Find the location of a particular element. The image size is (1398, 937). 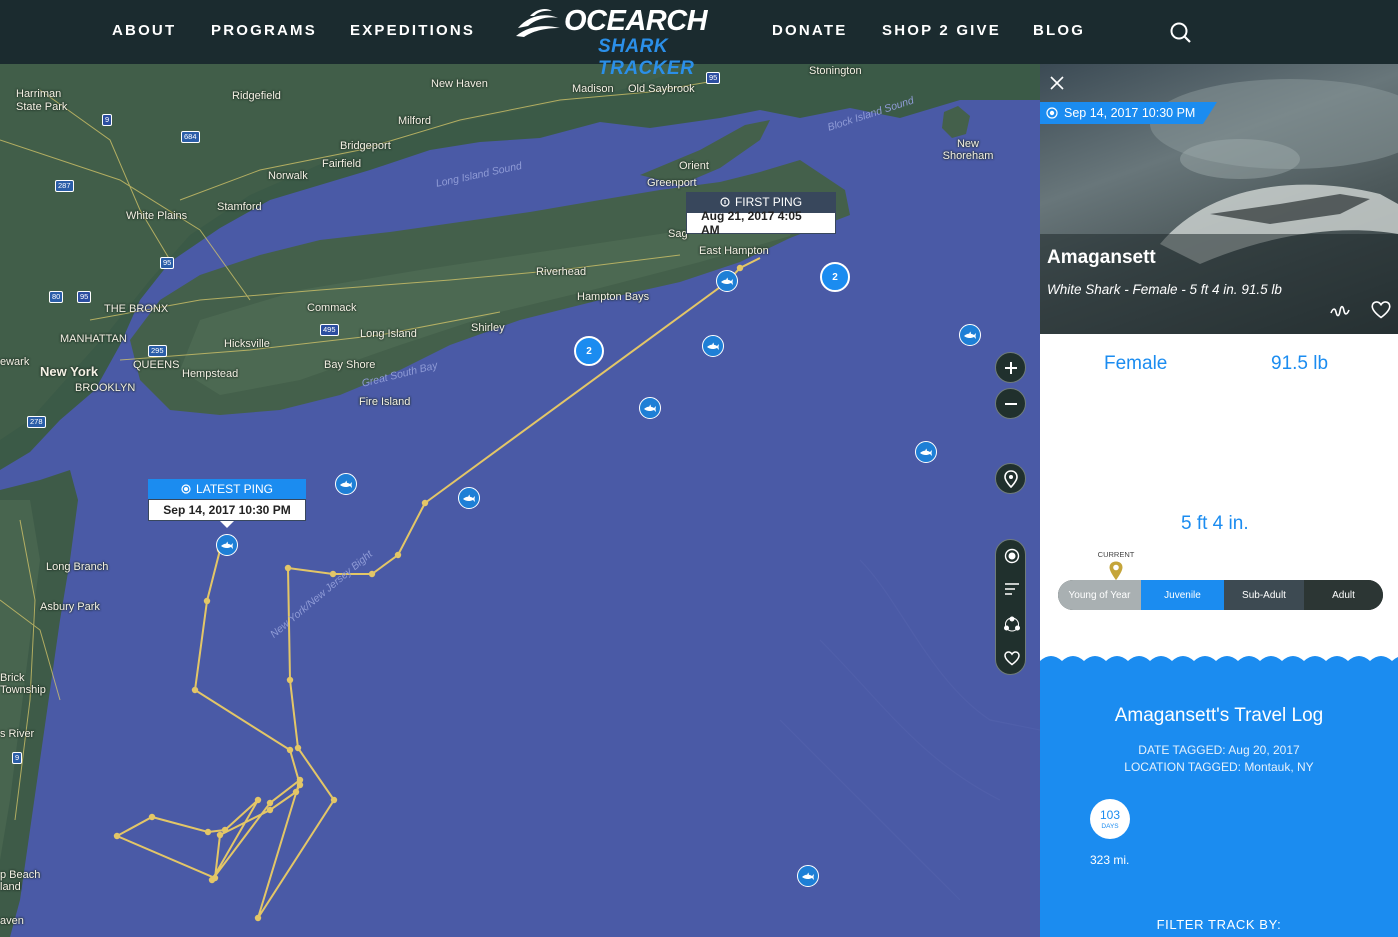

list-icon is located at coordinates (1011, 588).